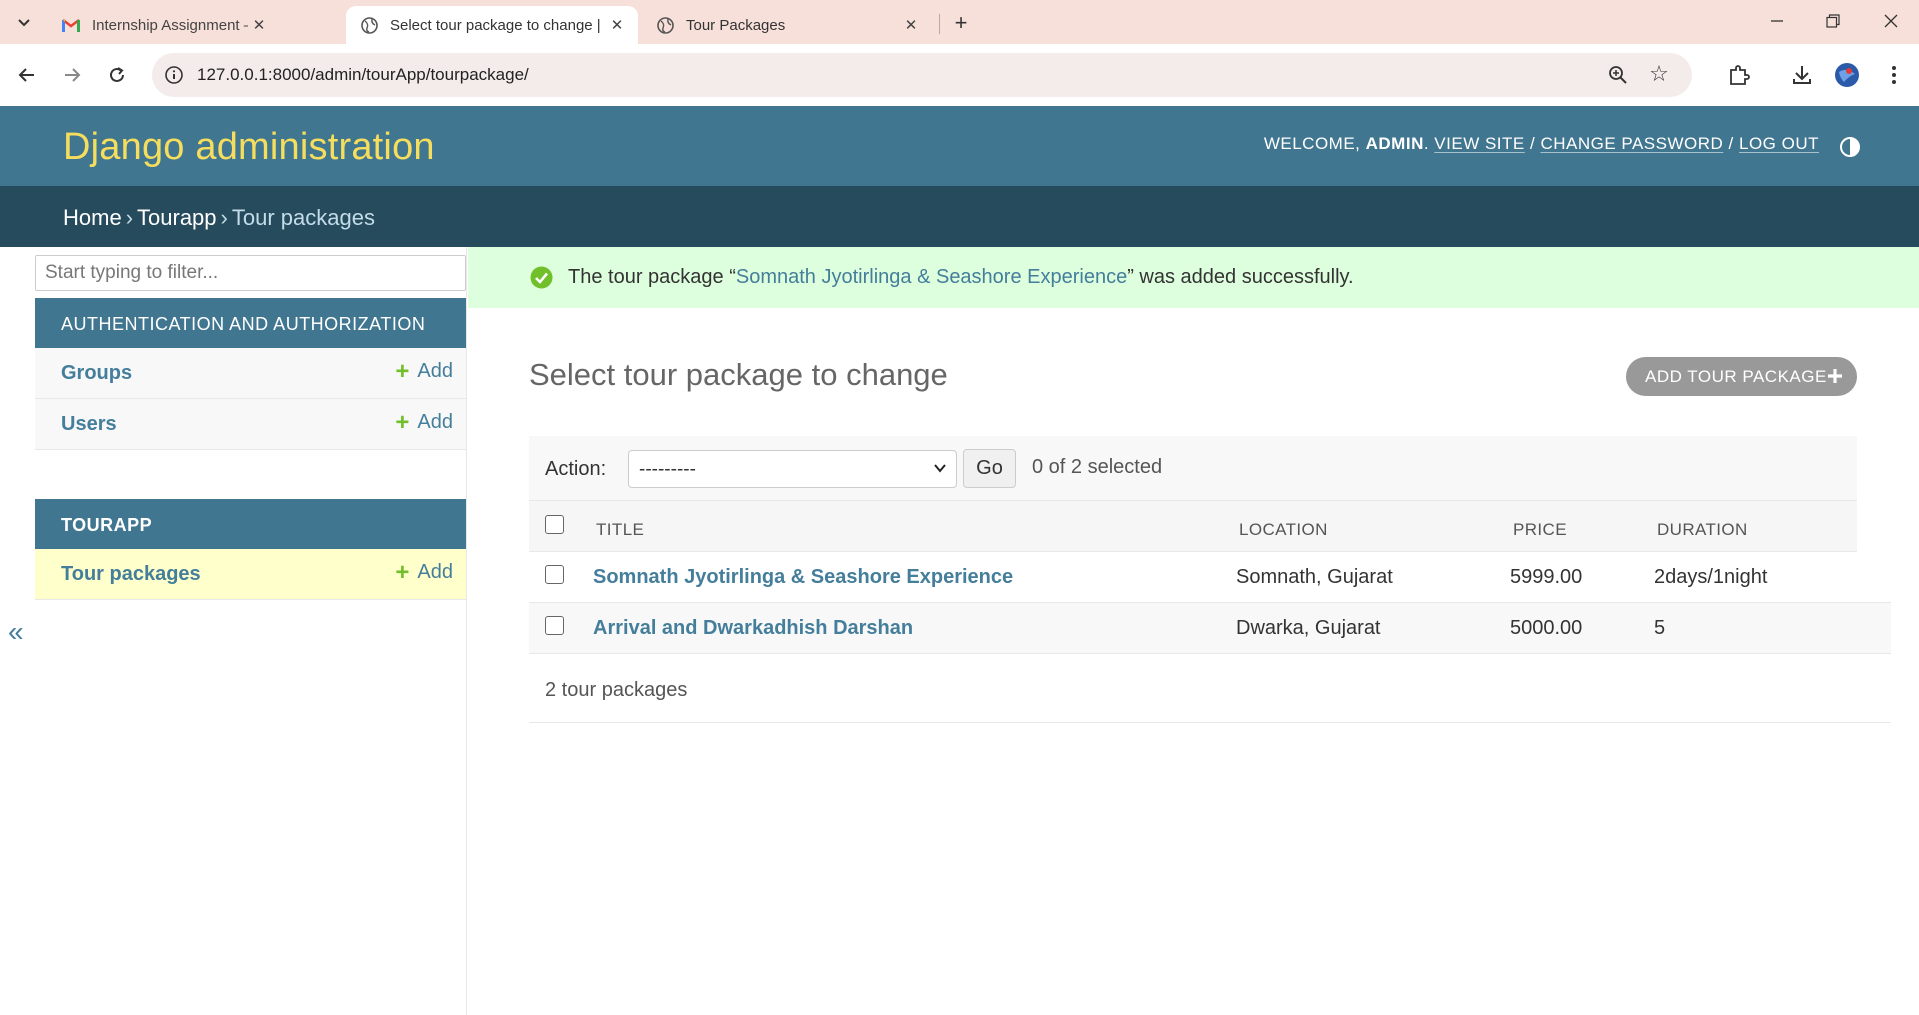  What do you see at coordinates (174, 75) in the screenshot?
I see `site-info-icon` at bounding box center [174, 75].